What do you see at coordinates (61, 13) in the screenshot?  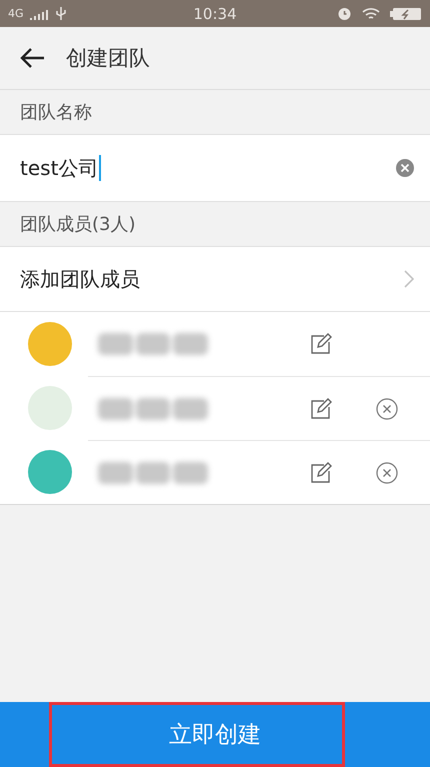 I see `usb-icon` at bounding box center [61, 13].